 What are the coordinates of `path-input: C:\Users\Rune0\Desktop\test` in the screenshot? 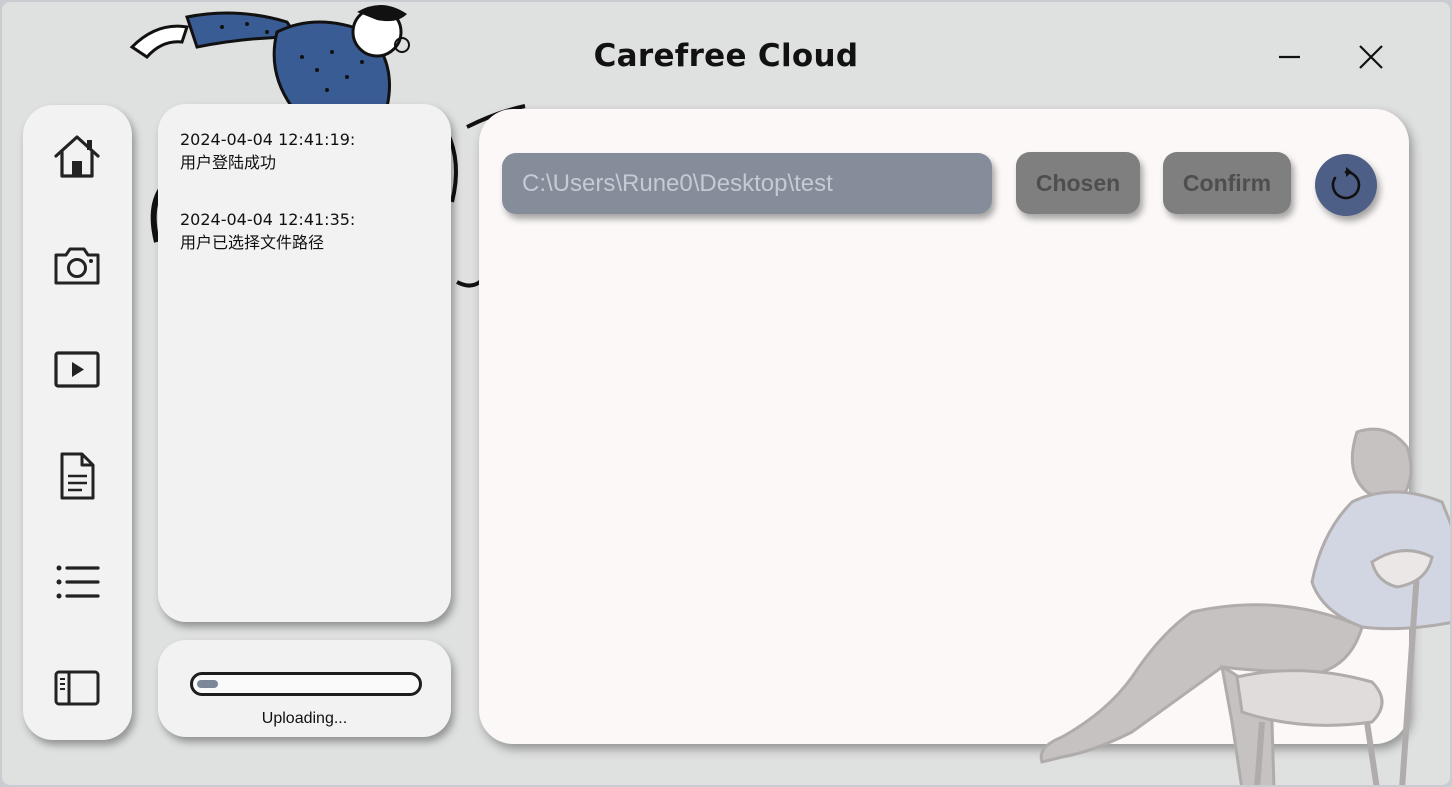 It's located at (747, 183).